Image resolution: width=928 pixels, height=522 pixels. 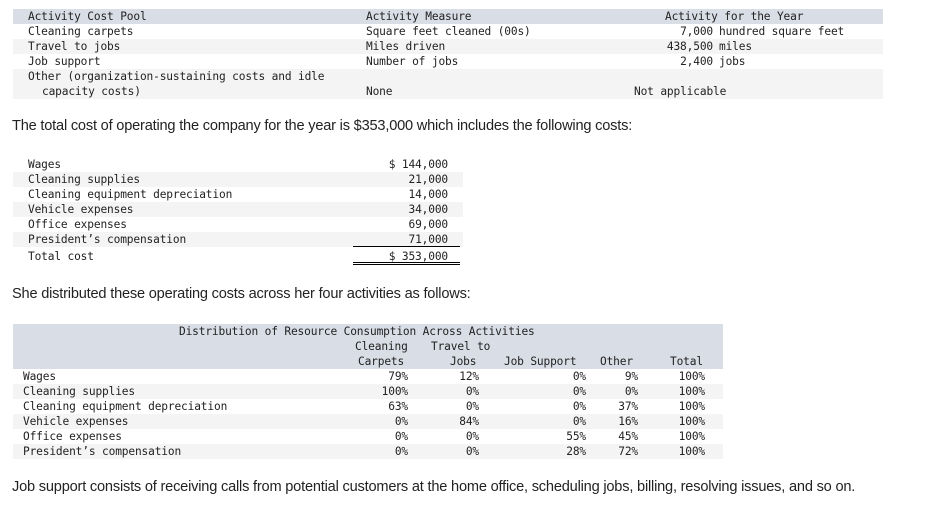 I want to click on activity-measure-cell: Square feet cleaned (00s), so click(x=448, y=31).